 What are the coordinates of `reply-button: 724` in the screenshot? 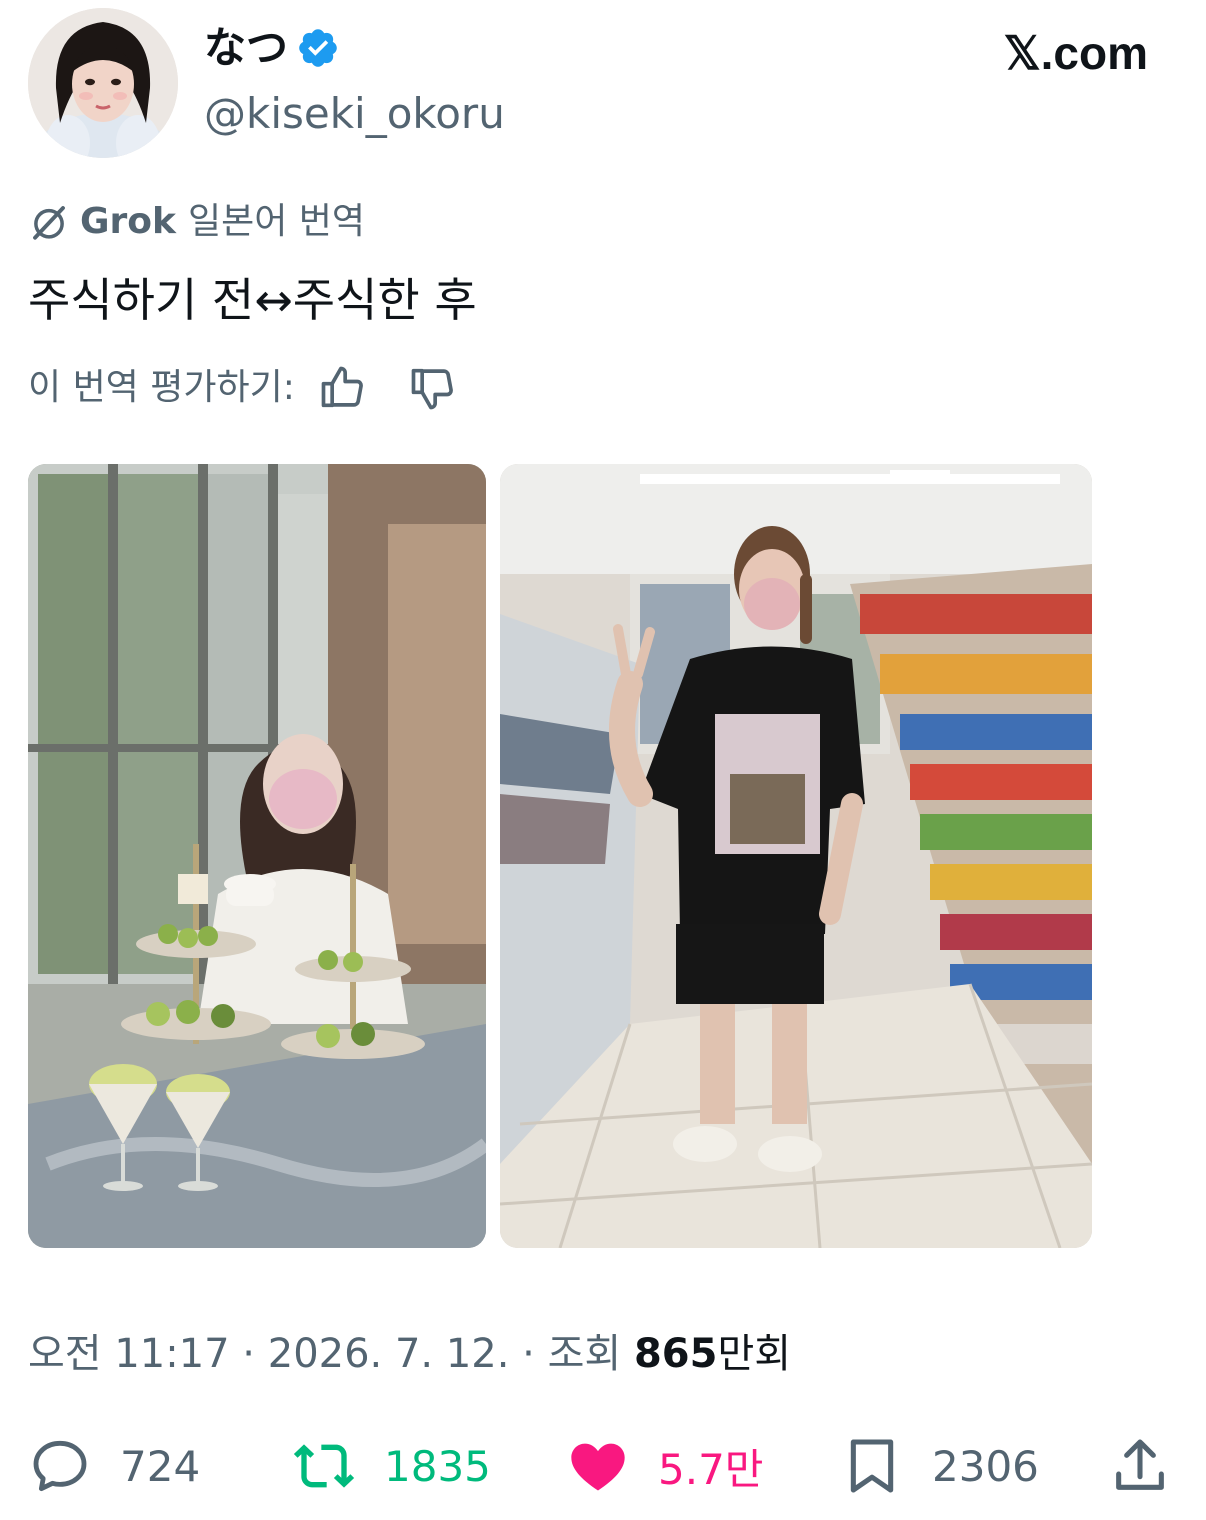 It's located at (114, 1466).